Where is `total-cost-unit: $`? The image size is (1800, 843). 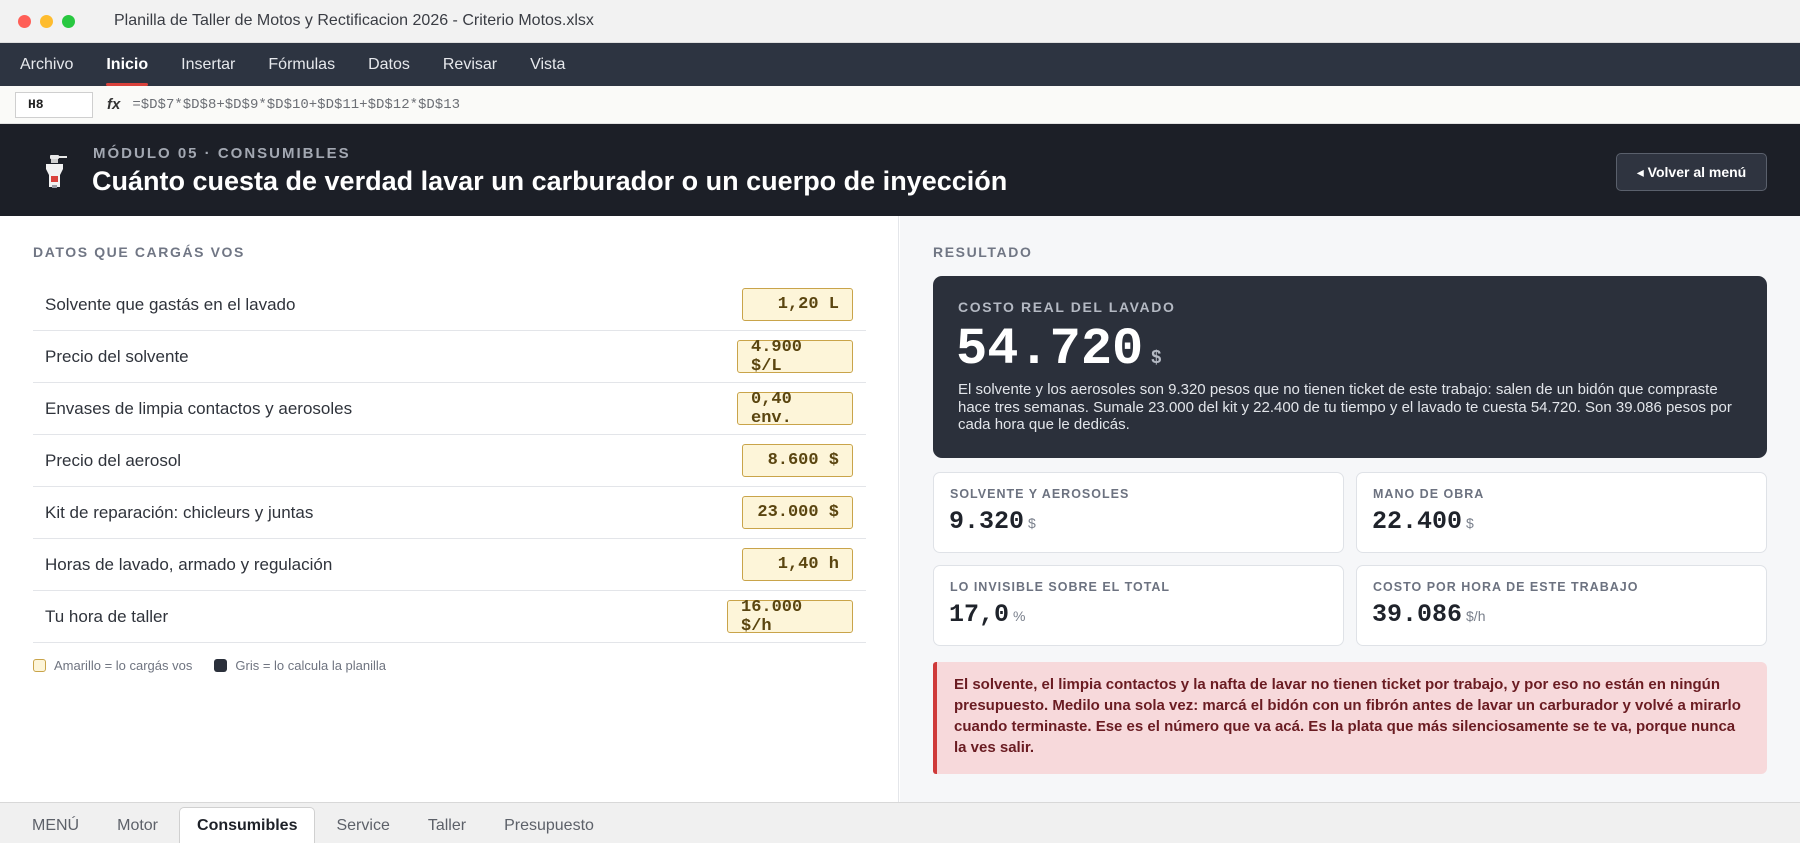
total-cost-unit: $ is located at coordinates (1156, 357).